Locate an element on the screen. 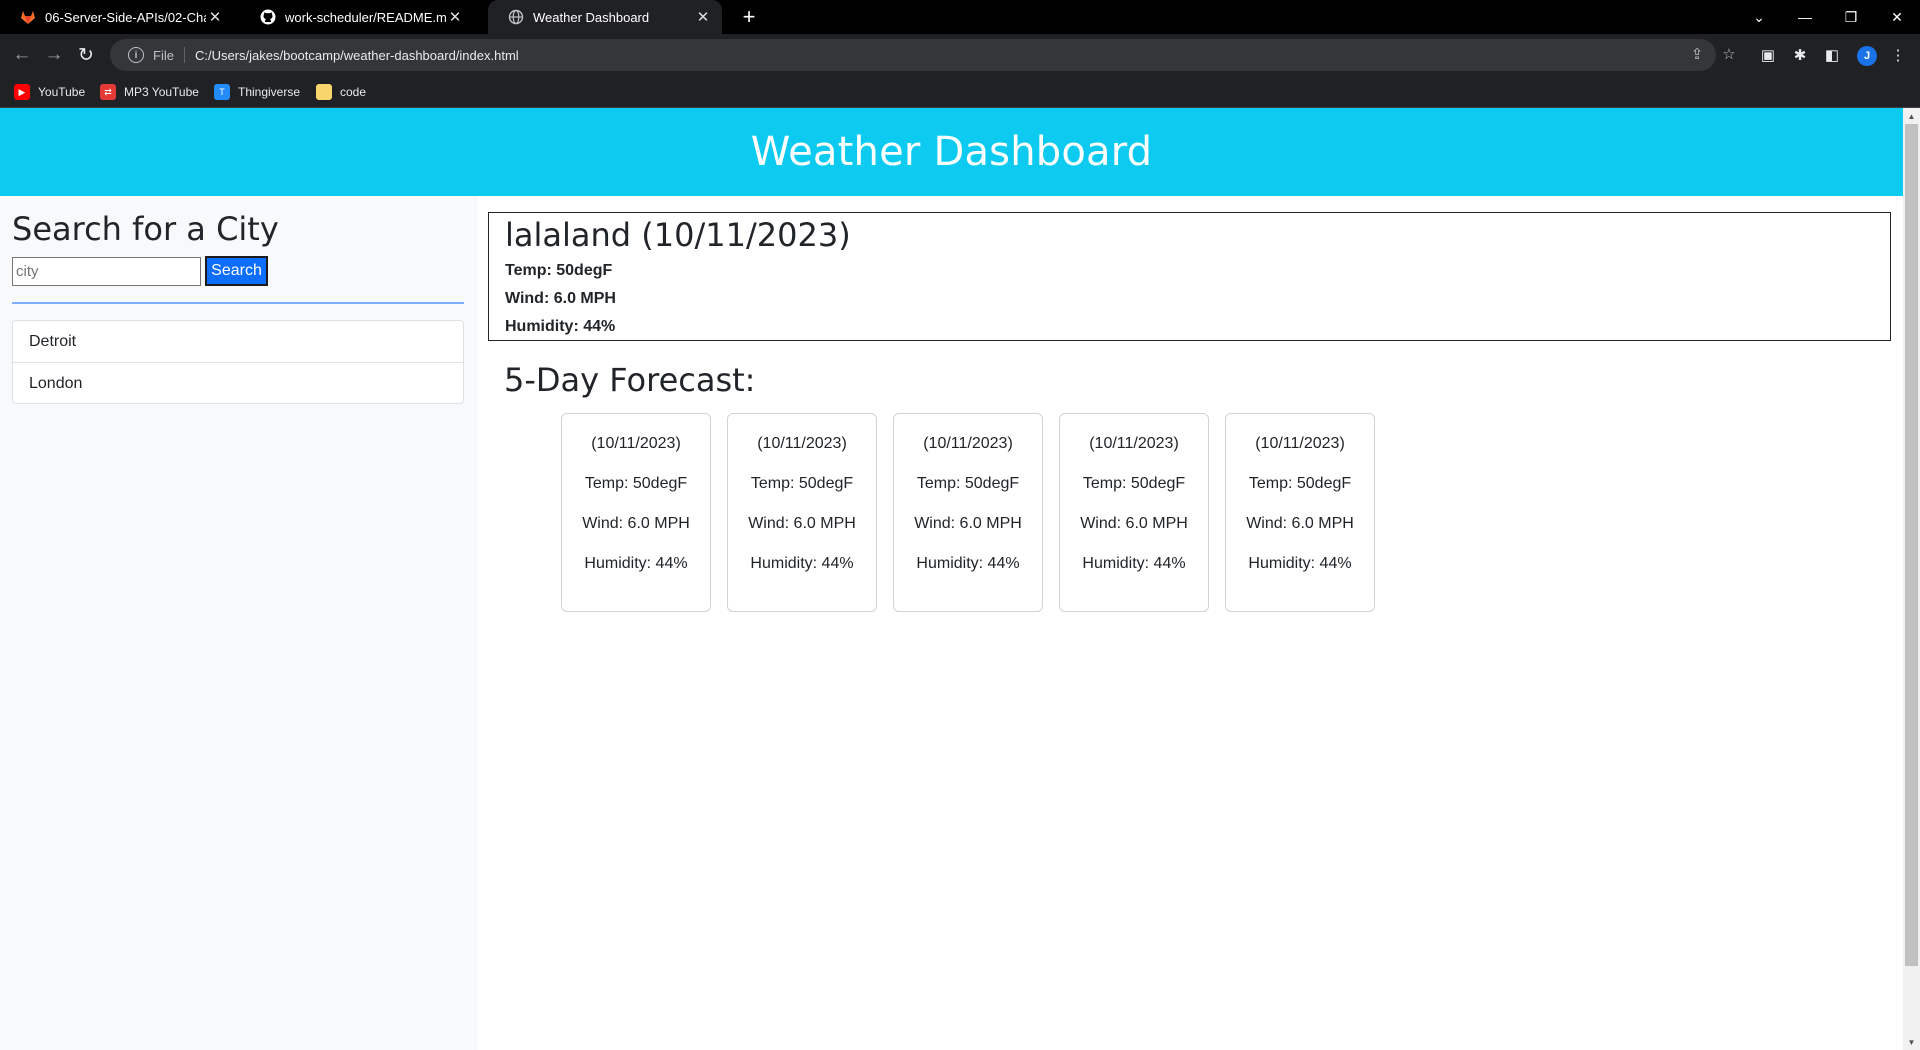  tab-title: 06-Server-Side-APIs/02-Challenge is located at coordinates (125, 17).